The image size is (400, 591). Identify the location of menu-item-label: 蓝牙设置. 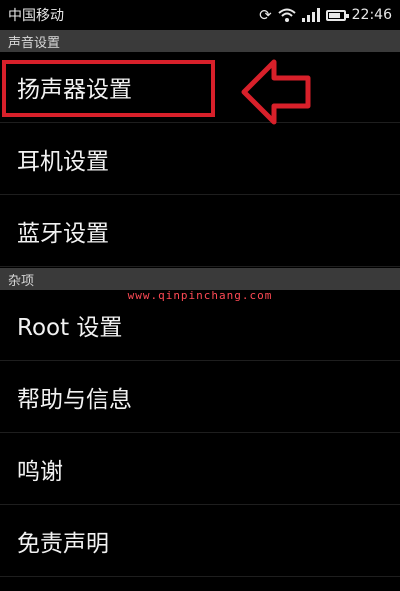
(63, 234).